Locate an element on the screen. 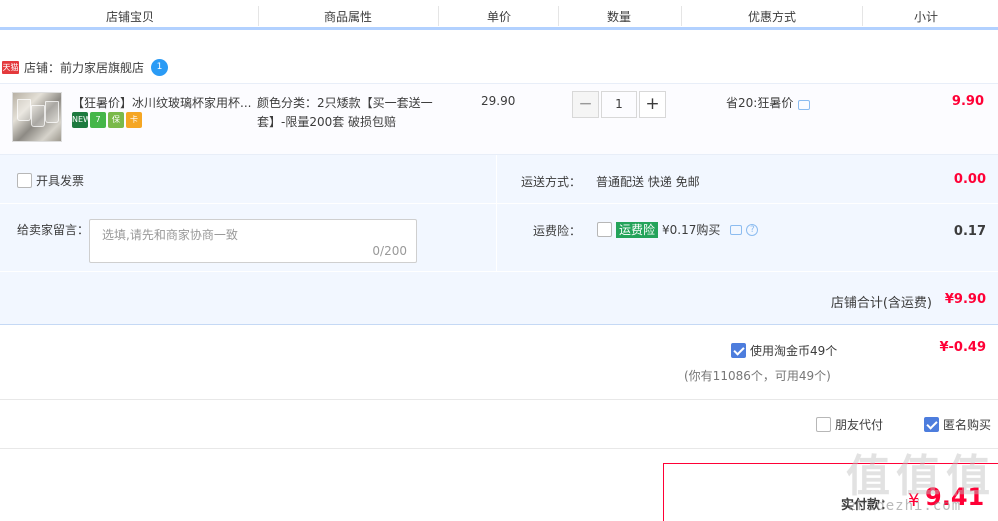 This screenshot has height=521, width=998. invoice-checkbox is located at coordinates (24, 180).